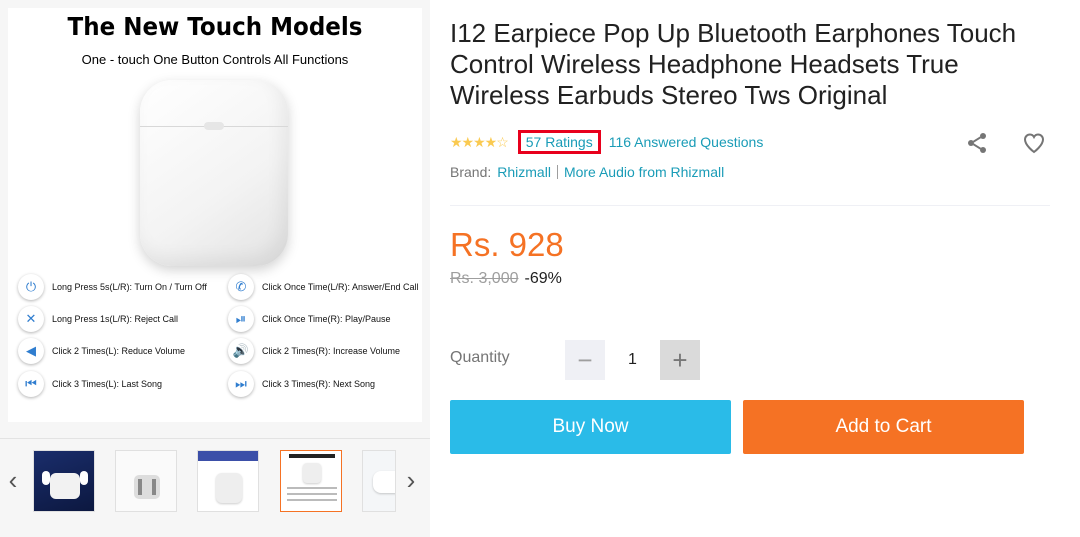 The width and height of the screenshot is (1080, 537). What do you see at coordinates (507, 244) in the screenshot?
I see `current-price: Rs. 928` at bounding box center [507, 244].